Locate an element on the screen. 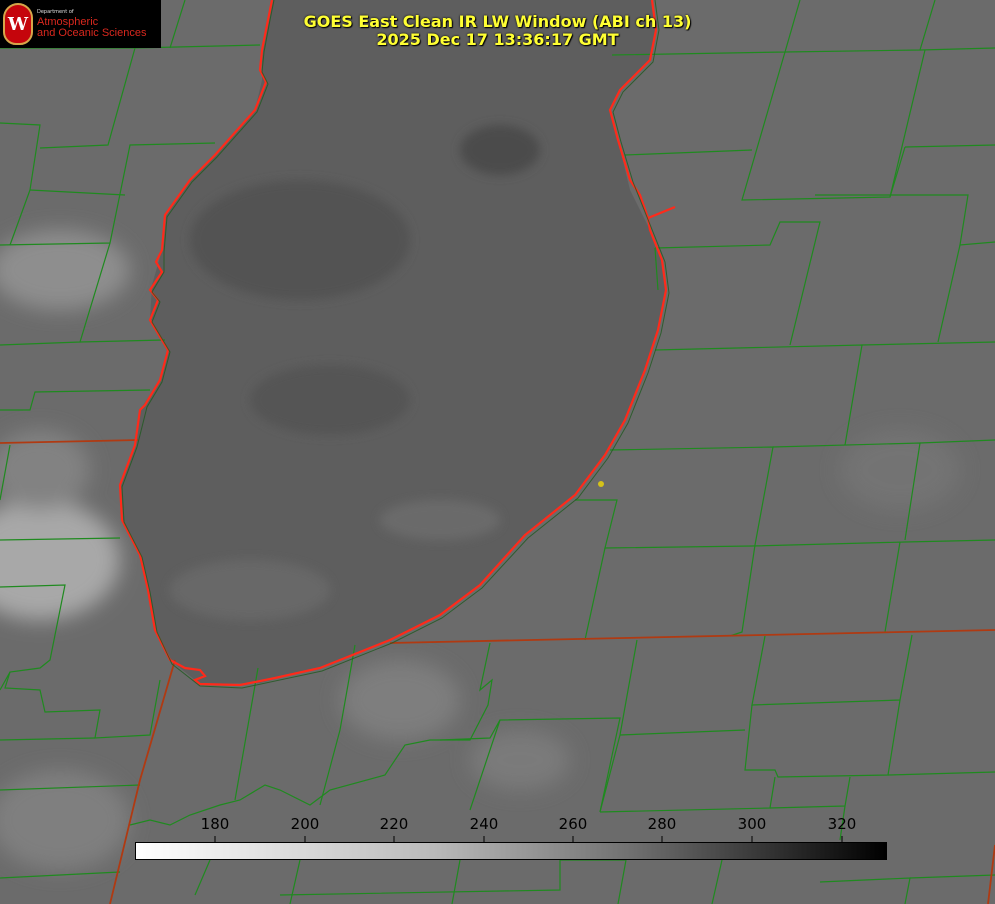 The image size is (995, 904). city-marker is located at coordinates (601, 484).